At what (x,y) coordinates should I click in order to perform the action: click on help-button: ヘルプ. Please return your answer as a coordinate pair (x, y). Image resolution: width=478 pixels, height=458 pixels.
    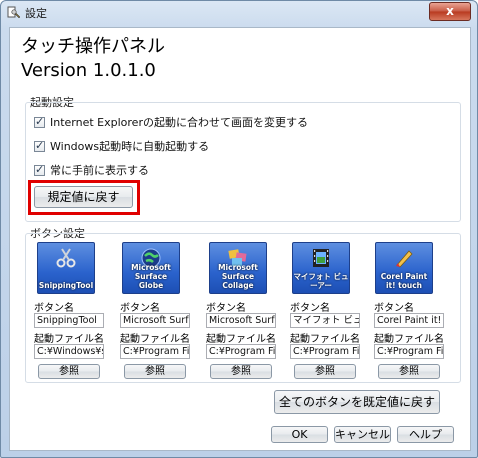
    Looking at the image, I should click on (425, 434).